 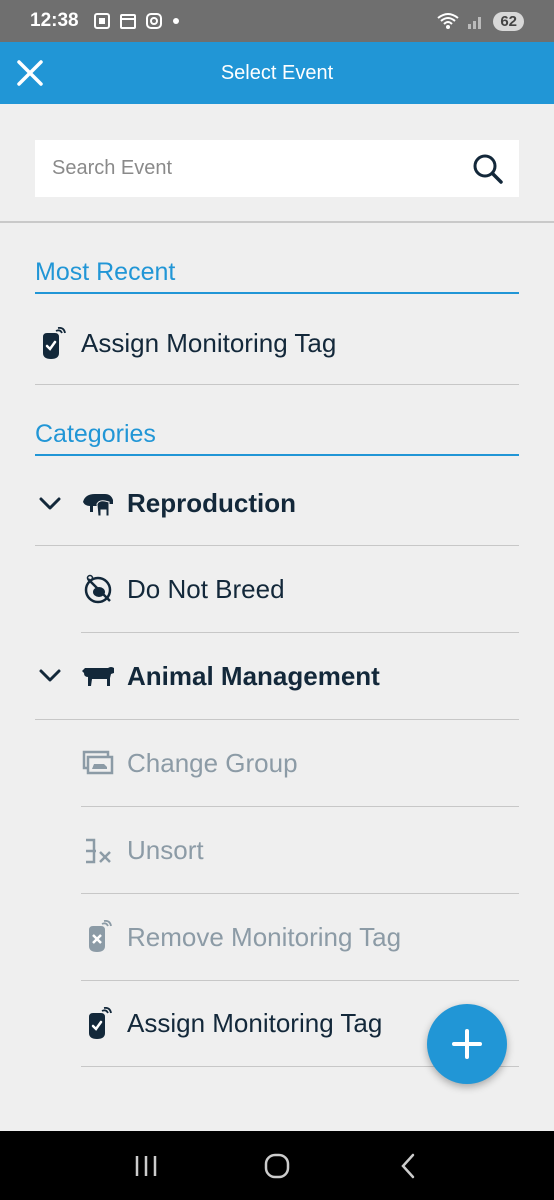 What do you see at coordinates (277, 276) in the screenshot?
I see `most-recent-heading: Most Recent` at bounding box center [277, 276].